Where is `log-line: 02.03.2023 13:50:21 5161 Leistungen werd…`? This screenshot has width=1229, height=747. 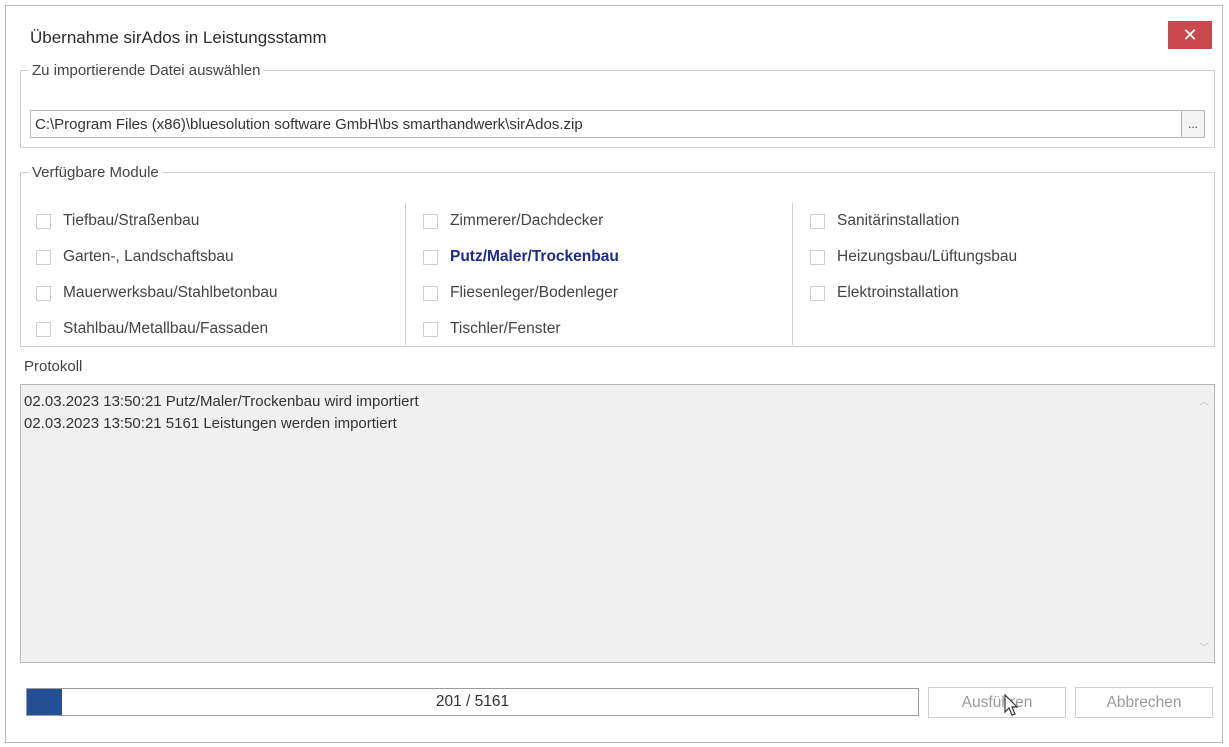
log-line: 02.03.2023 13:50:21 5161 Leistungen werd… is located at coordinates (210, 423).